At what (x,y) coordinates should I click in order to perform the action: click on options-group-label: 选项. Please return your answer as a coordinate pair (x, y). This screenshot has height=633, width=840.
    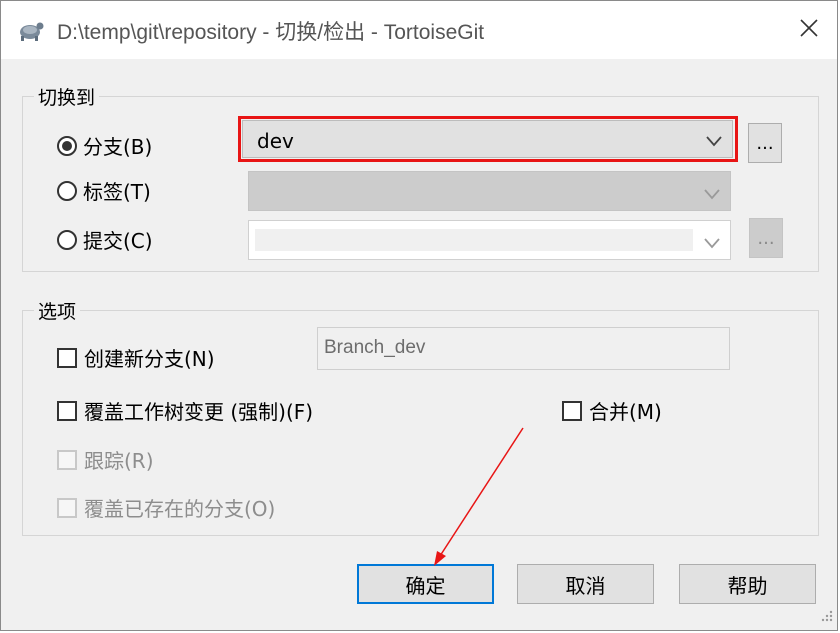
    Looking at the image, I should click on (57, 310).